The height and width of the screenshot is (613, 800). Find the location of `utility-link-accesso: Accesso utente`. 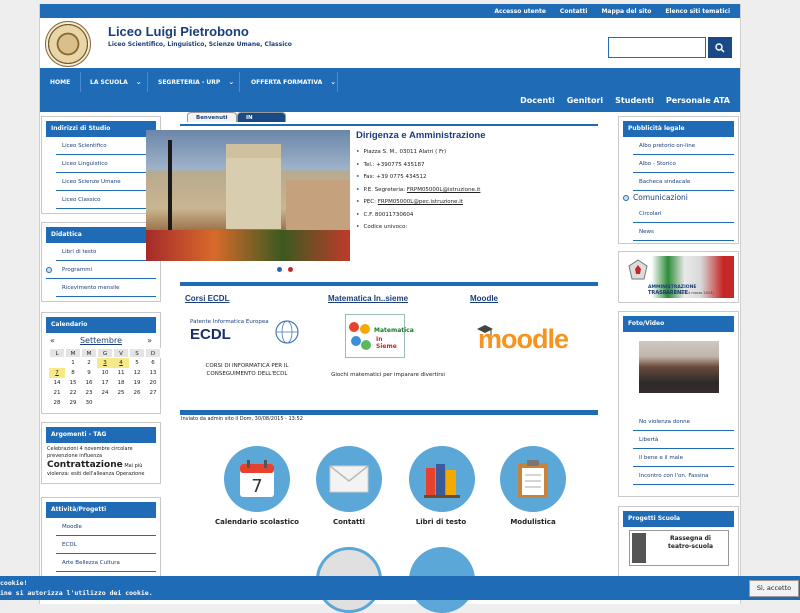

utility-link-accesso: Accesso utente is located at coordinates (520, 11).